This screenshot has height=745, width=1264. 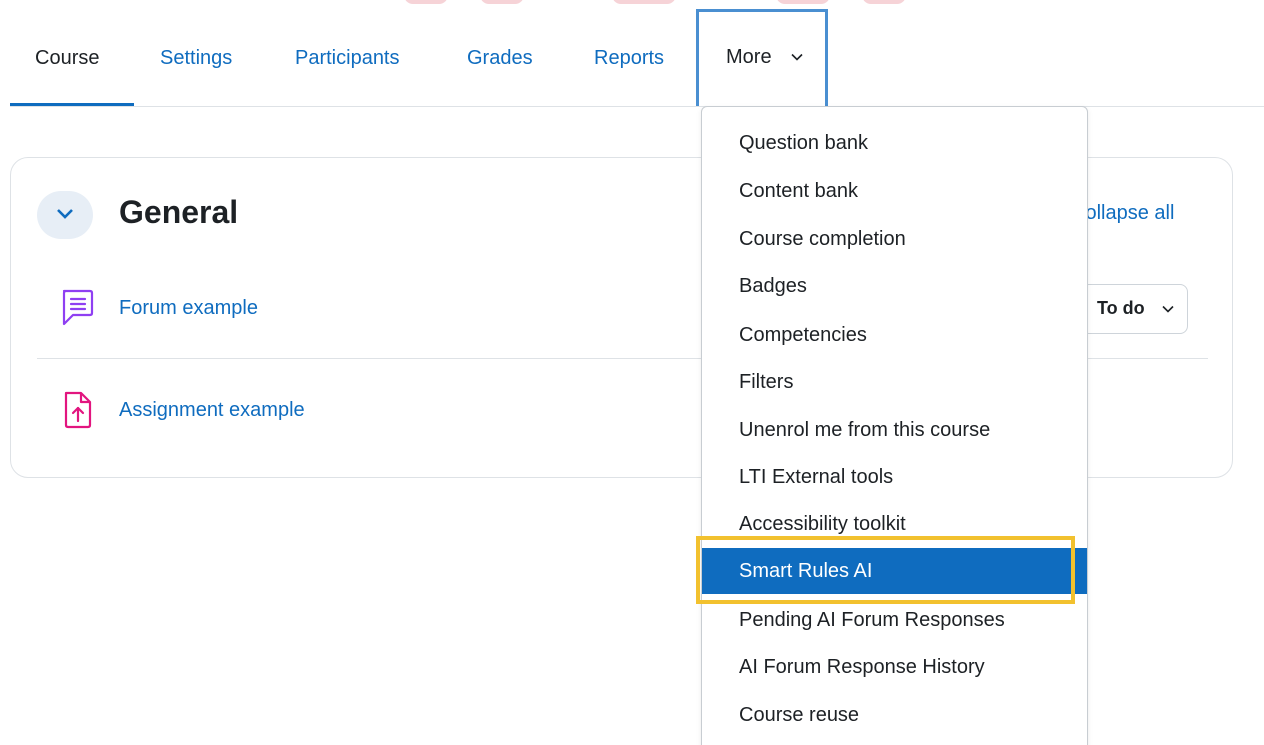 I want to click on forum-icon, so click(x=78, y=307).